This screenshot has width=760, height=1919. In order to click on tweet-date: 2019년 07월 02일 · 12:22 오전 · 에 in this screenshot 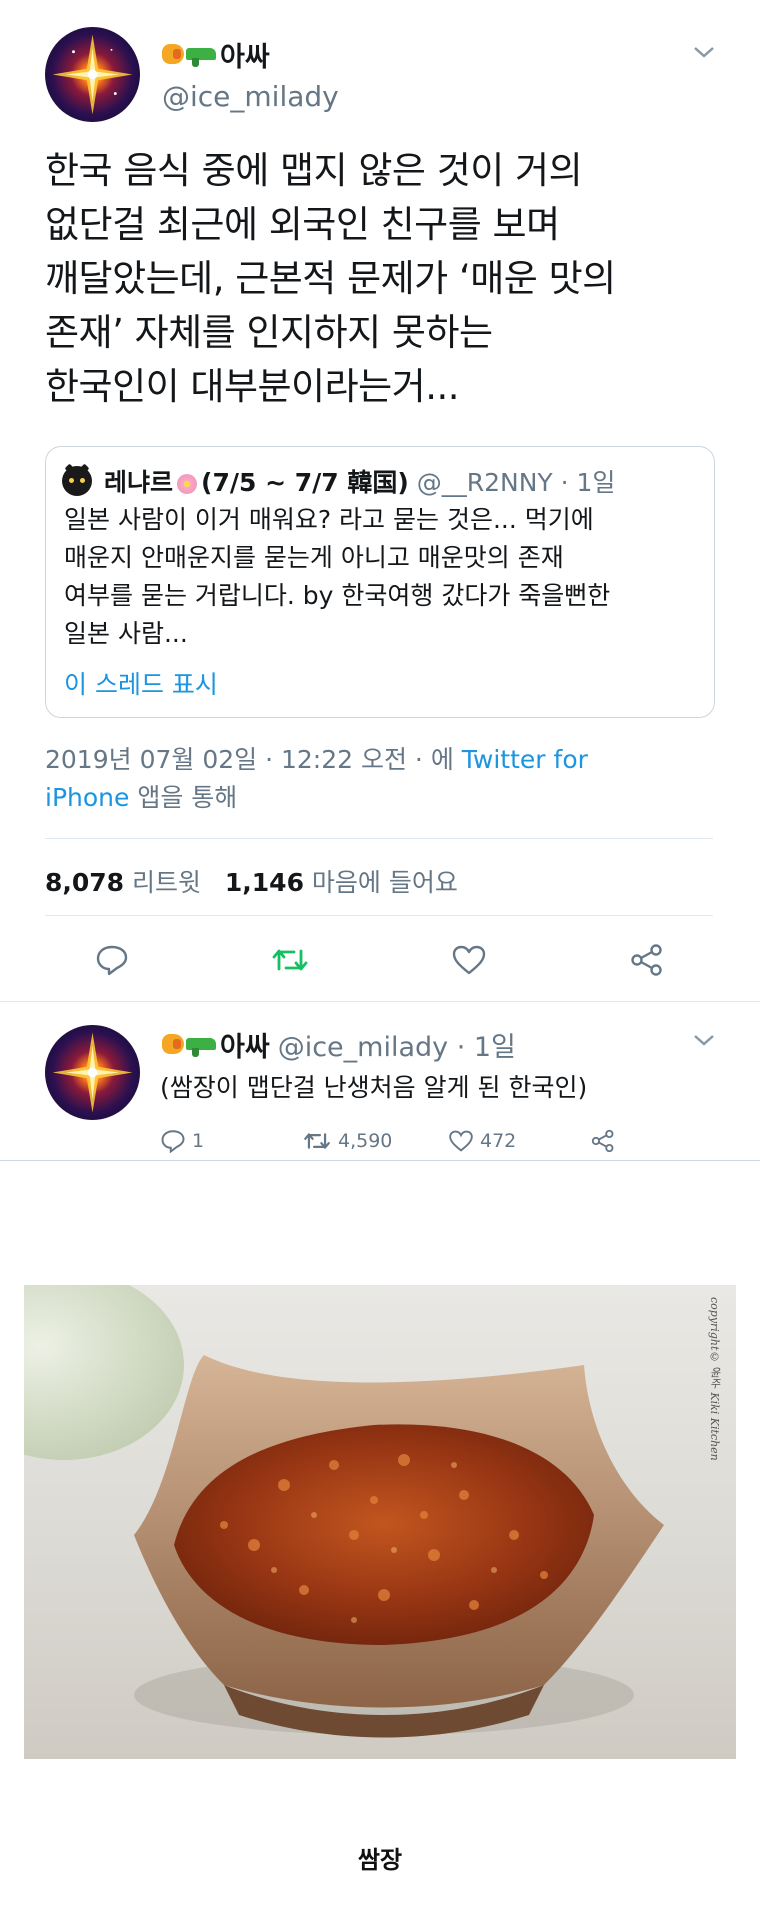, I will do `click(249, 759)`.